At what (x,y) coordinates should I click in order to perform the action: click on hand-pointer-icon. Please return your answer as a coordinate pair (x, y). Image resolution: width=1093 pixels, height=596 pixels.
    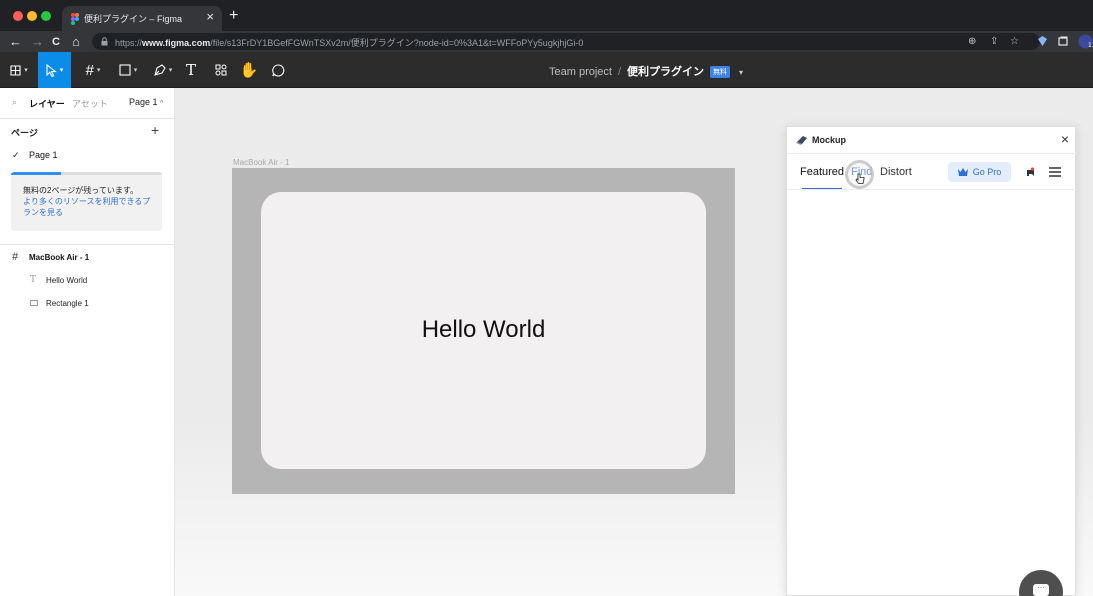
    Looking at the image, I should click on (860, 178).